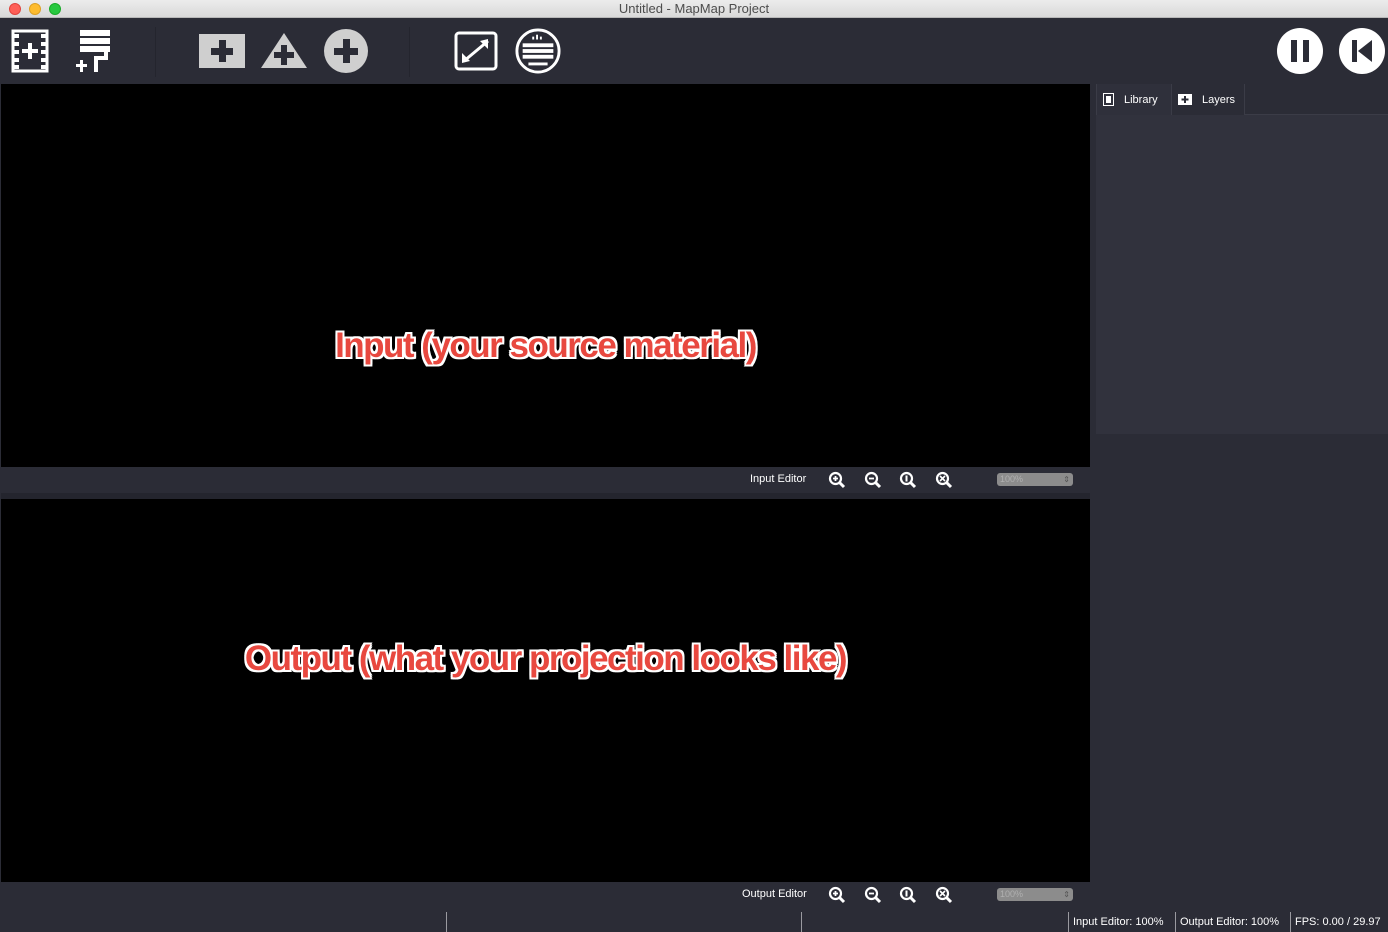 Image resolution: width=1388 pixels, height=932 pixels. I want to click on console-button, so click(538, 51).